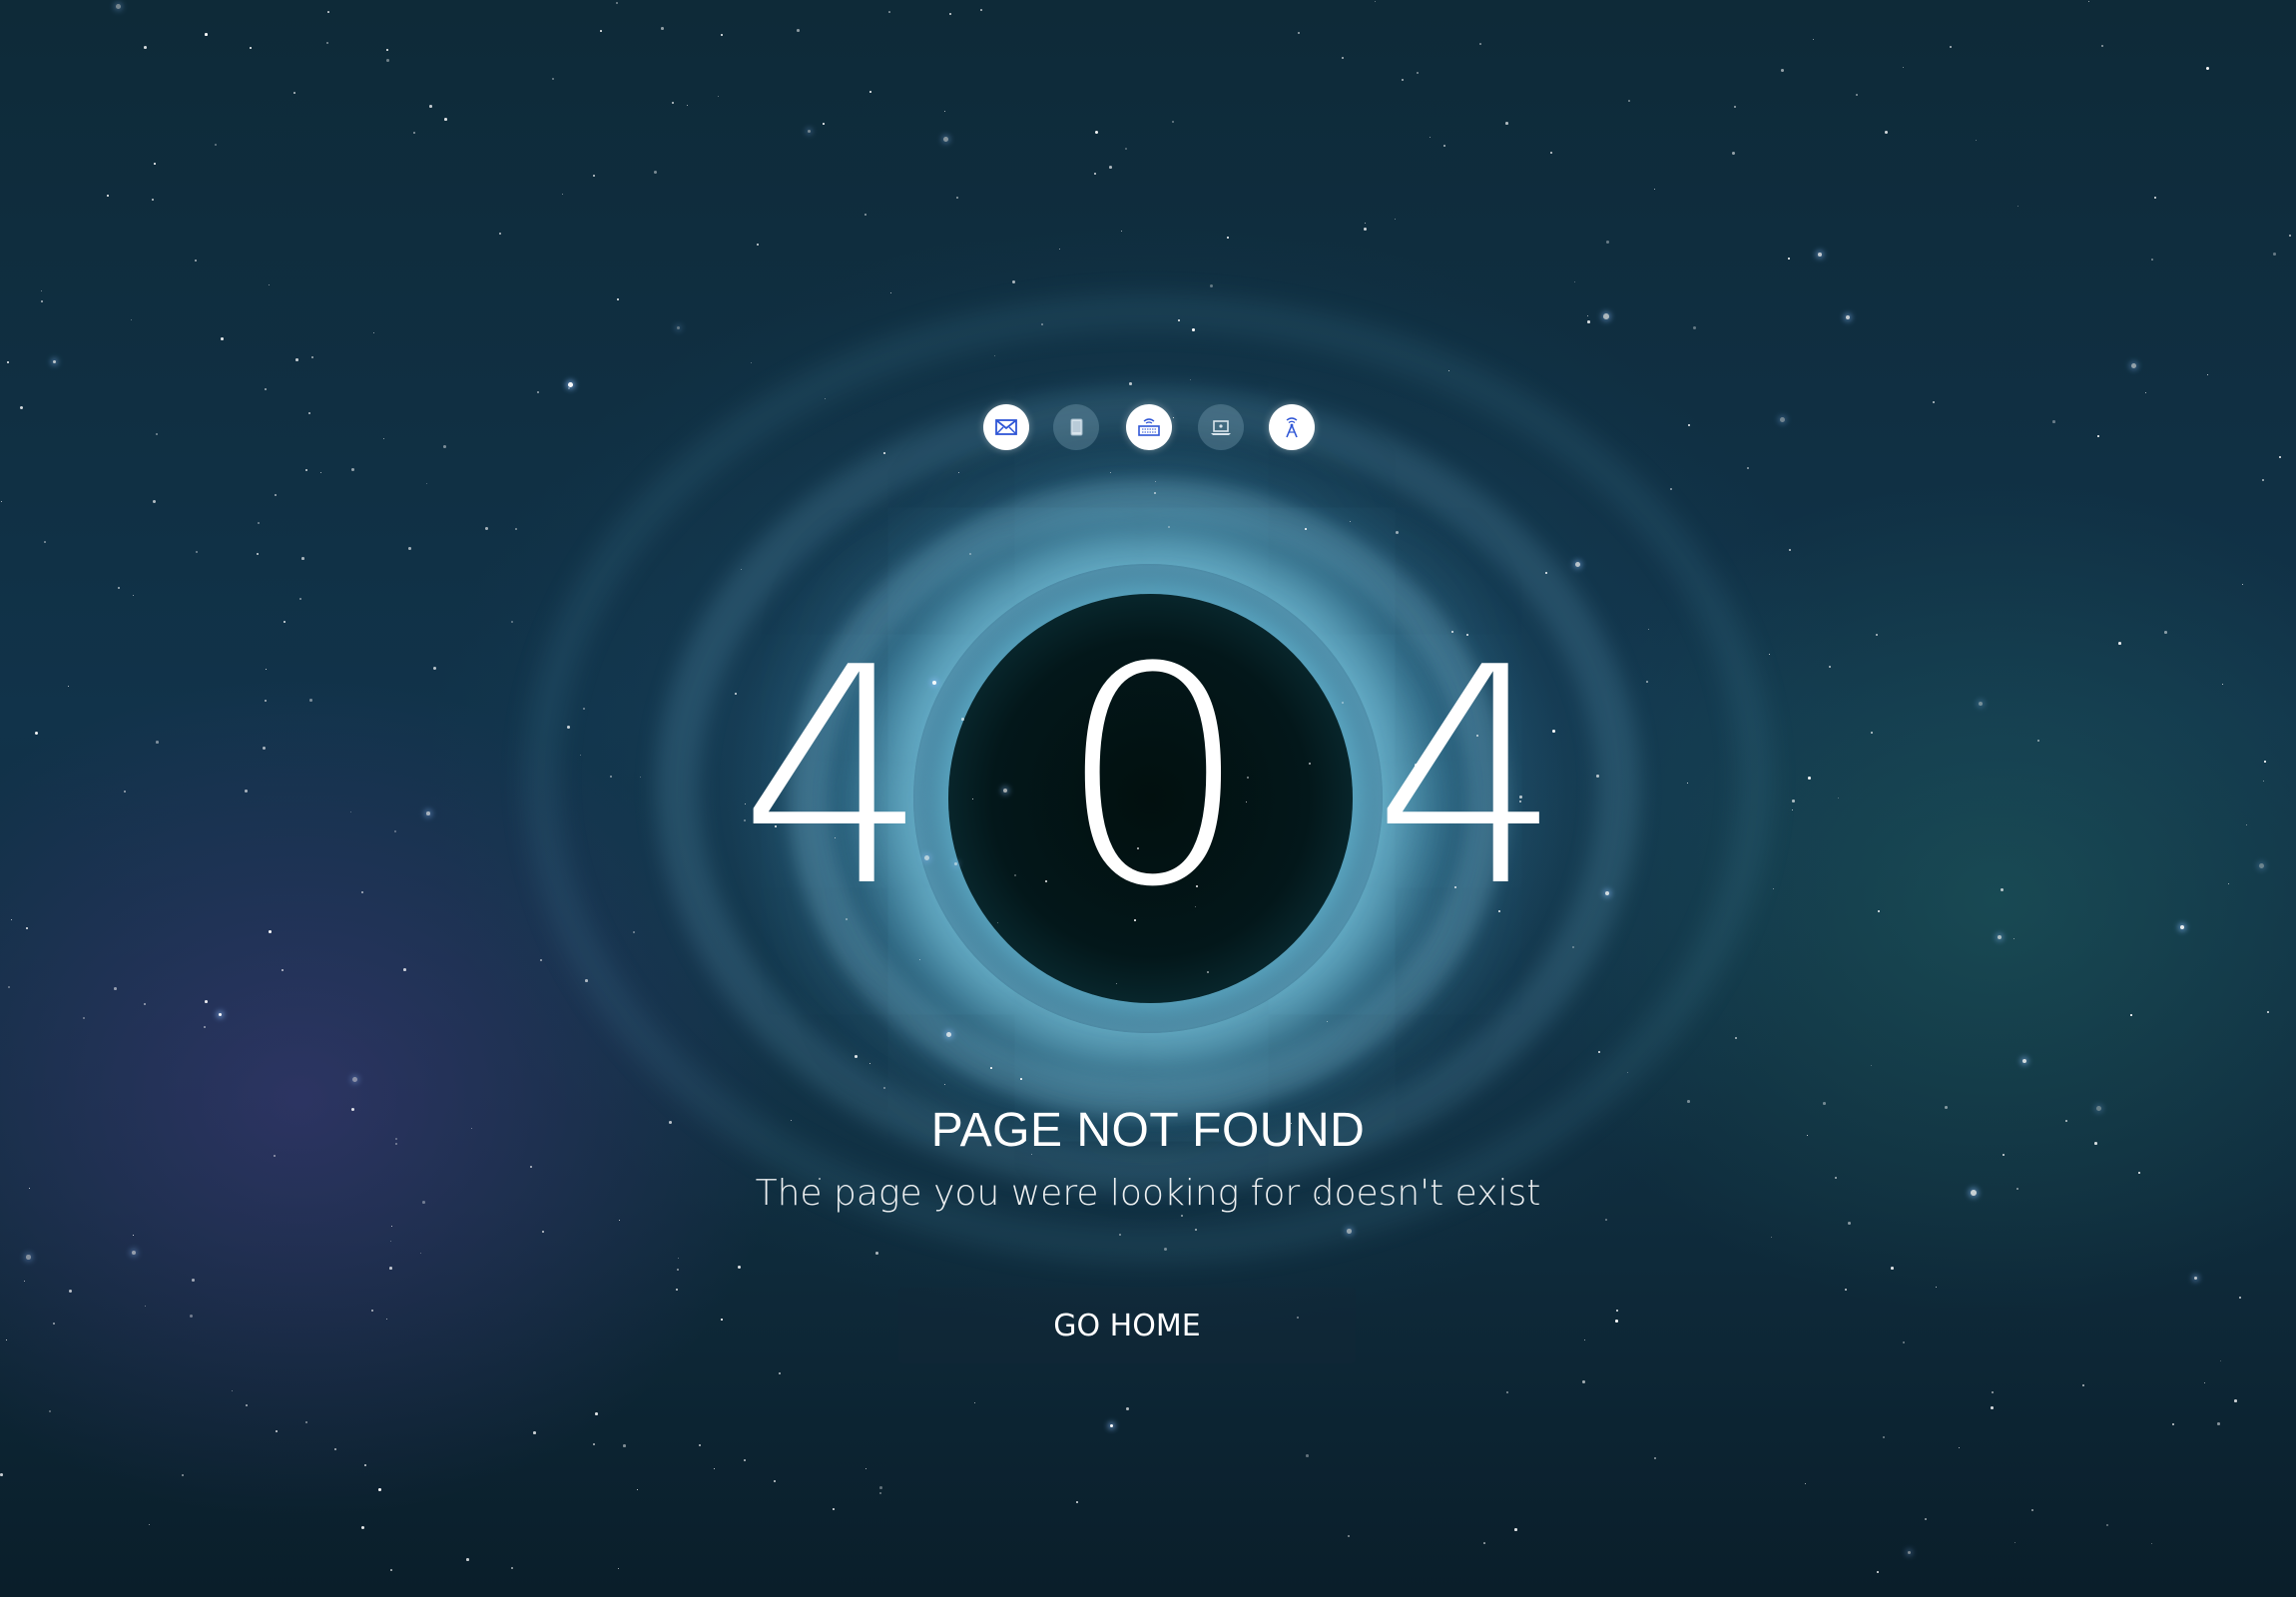  What do you see at coordinates (1292, 427) in the screenshot?
I see `antenna-icon-button` at bounding box center [1292, 427].